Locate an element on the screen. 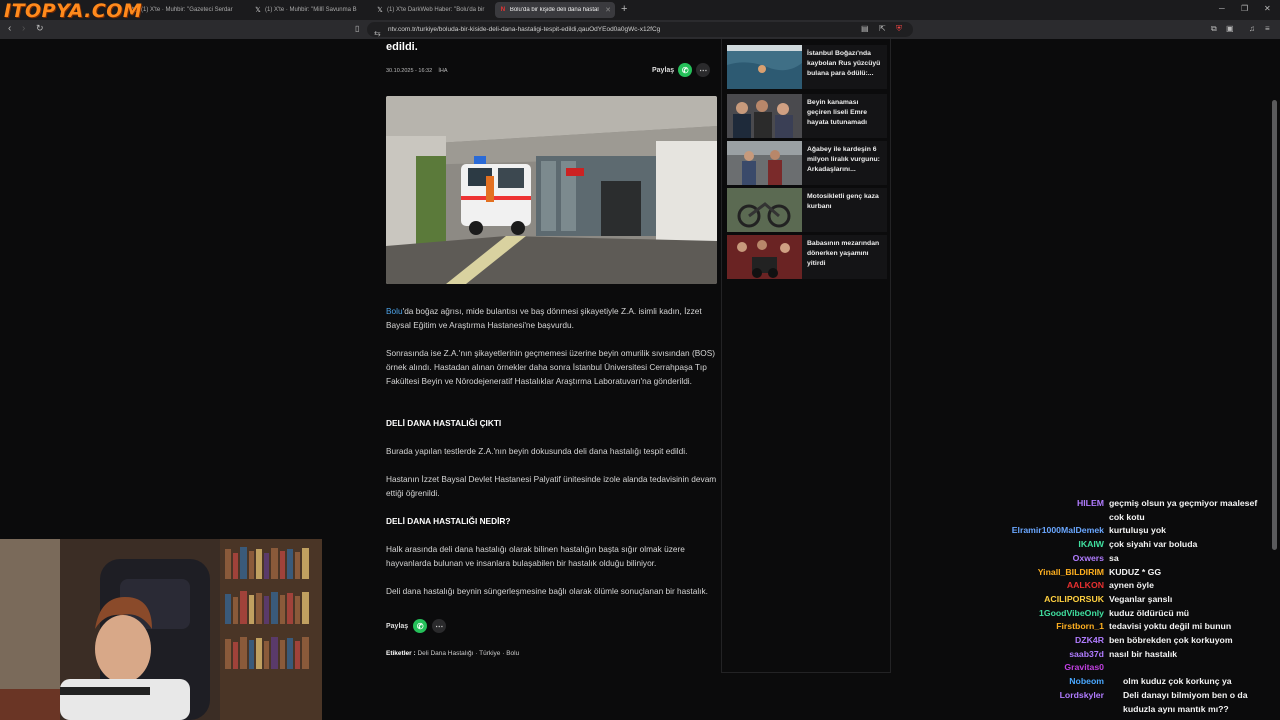 The height and width of the screenshot is (720, 1280). chat-message: cok kotu is located at coordinates (1135, 519).